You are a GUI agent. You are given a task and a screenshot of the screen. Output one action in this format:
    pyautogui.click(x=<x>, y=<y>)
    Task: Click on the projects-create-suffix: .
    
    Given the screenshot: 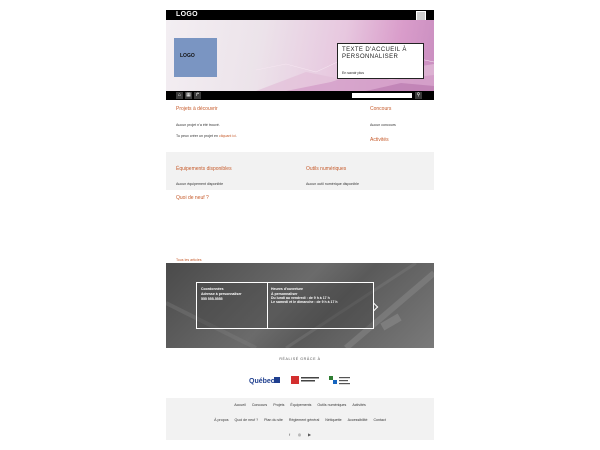 What is the action you would take?
    pyautogui.click(x=236, y=136)
    